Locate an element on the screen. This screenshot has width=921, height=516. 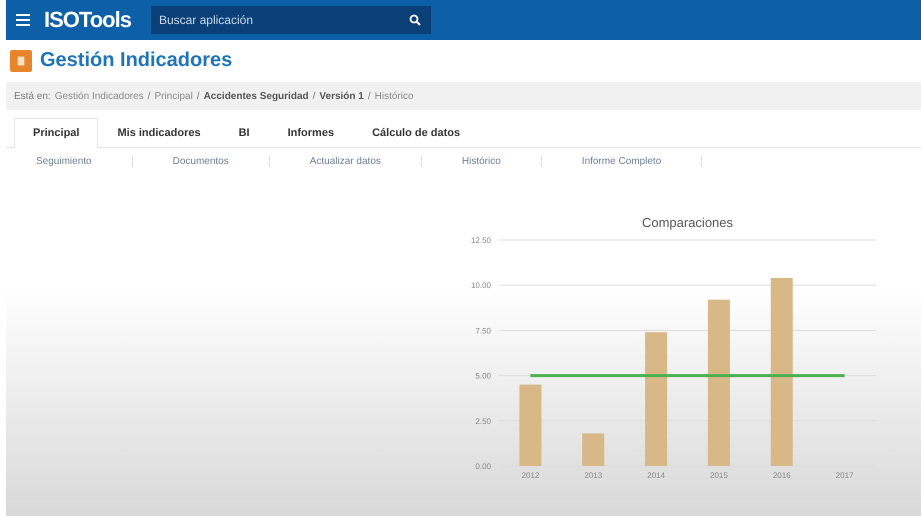
axis-label: 12.50 is located at coordinates (480, 240).